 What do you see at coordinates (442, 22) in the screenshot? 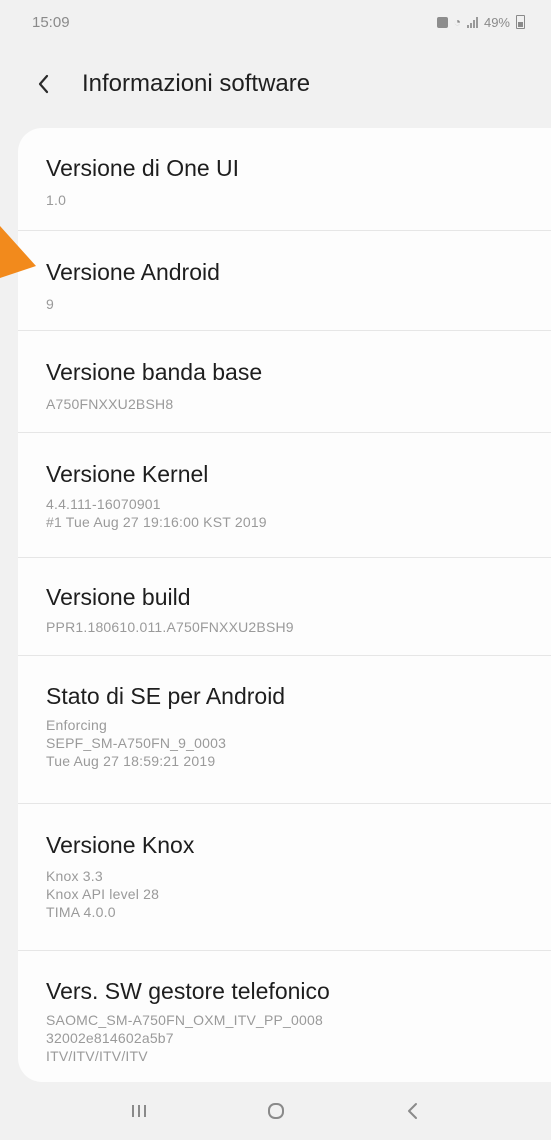
I see `notification-icon` at bounding box center [442, 22].